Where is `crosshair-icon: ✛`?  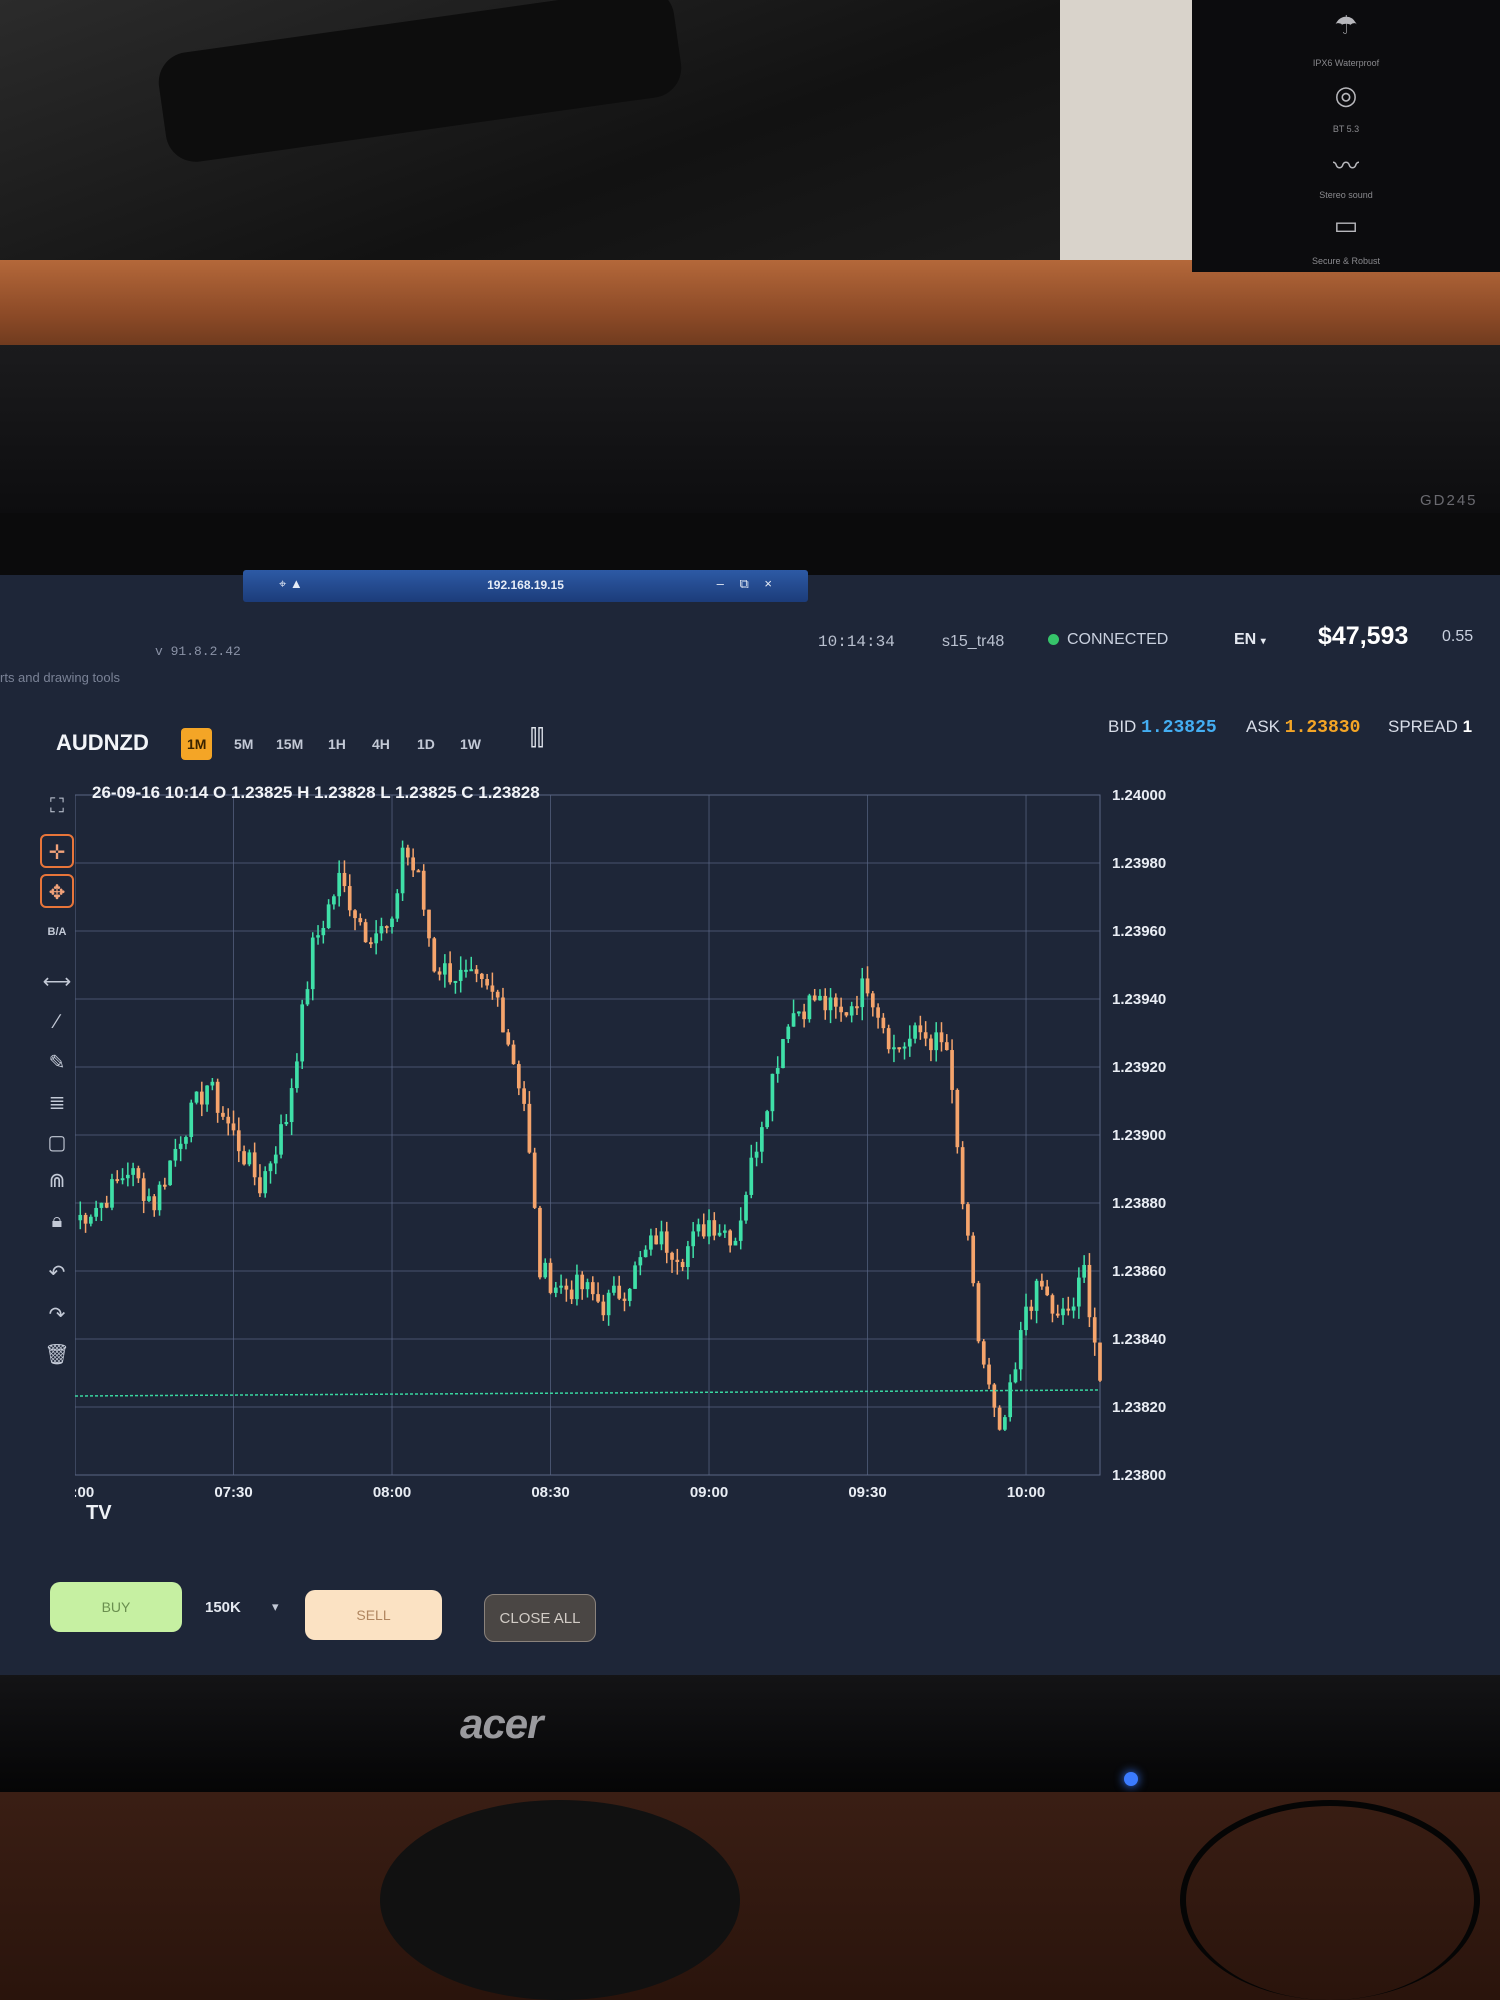 crosshair-icon: ✛ is located at coordinates (57, 851).